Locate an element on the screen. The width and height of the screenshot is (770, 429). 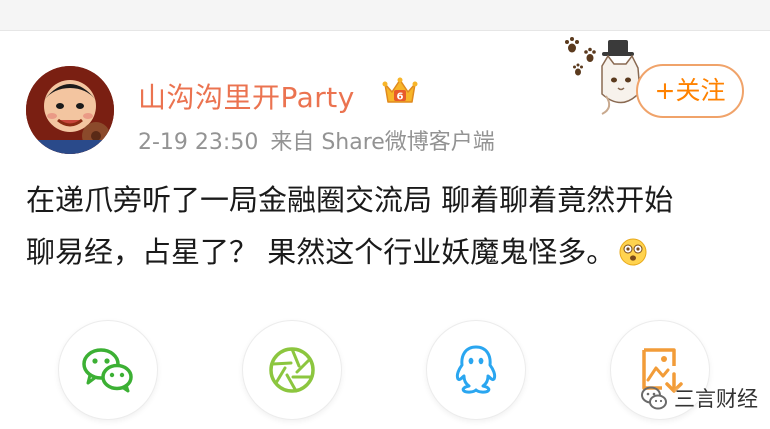
avatar is located at coordinates (70, 110).